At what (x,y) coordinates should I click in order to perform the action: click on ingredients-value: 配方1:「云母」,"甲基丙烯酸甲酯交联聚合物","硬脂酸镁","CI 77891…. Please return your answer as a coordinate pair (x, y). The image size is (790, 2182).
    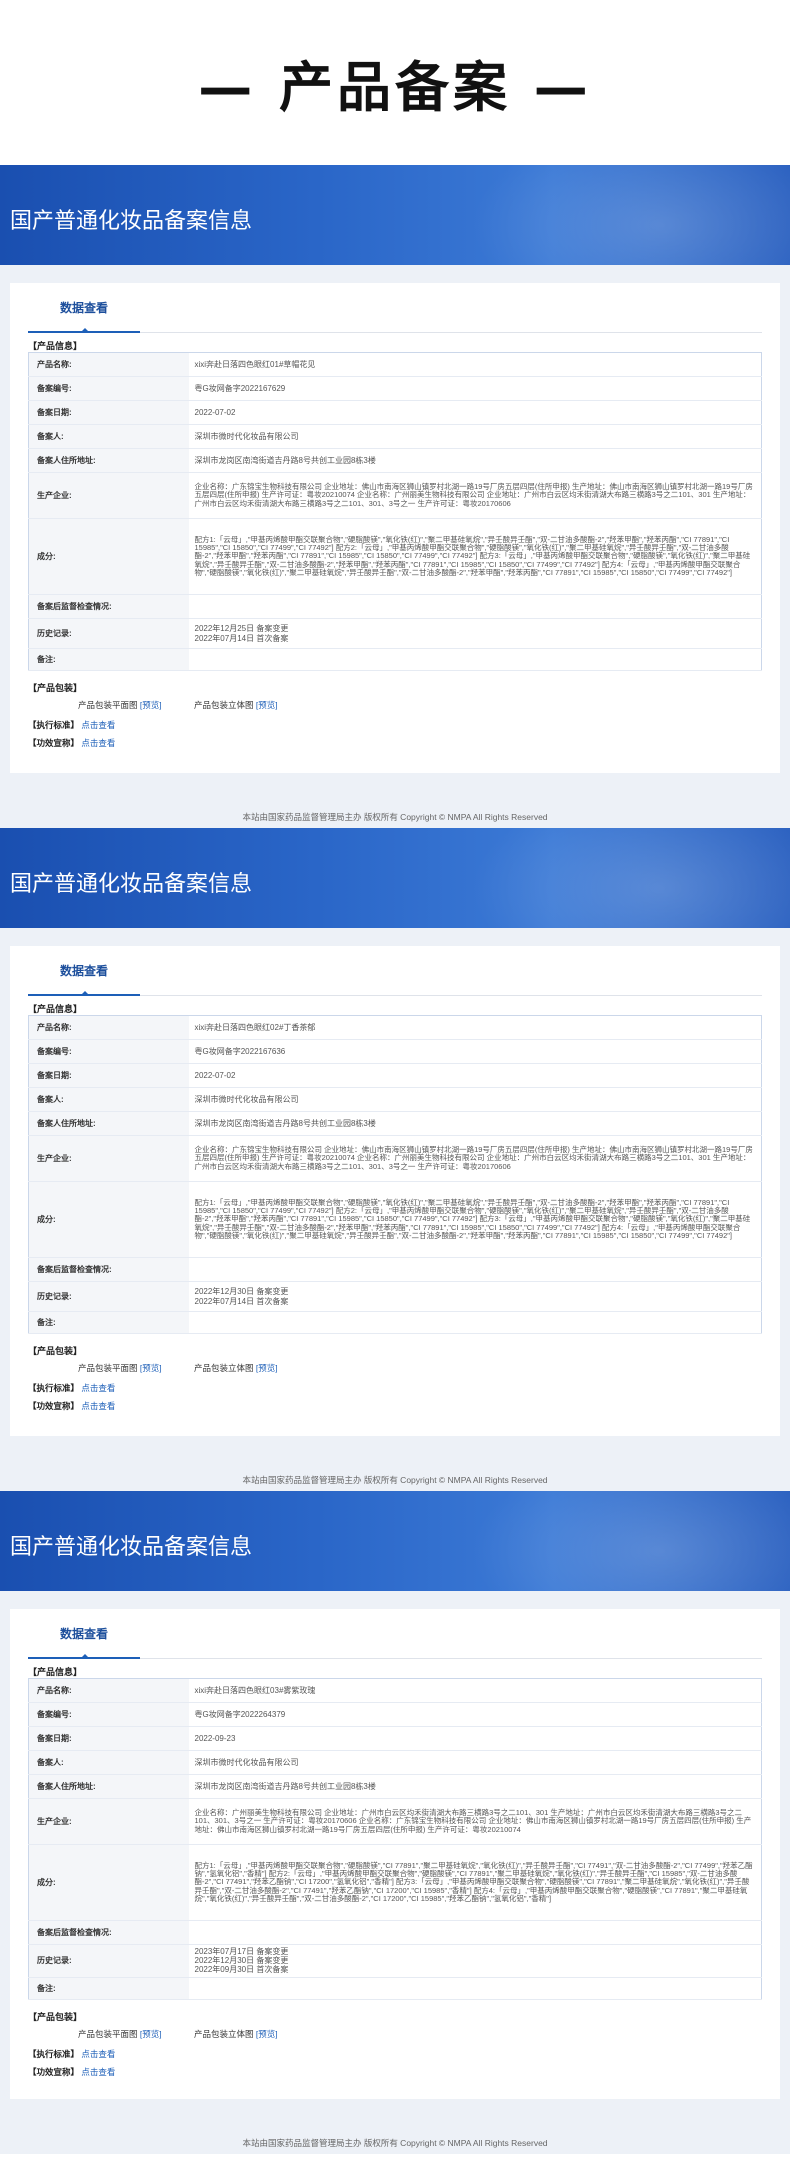
    Looking at the image, I should click on (475, 1882).